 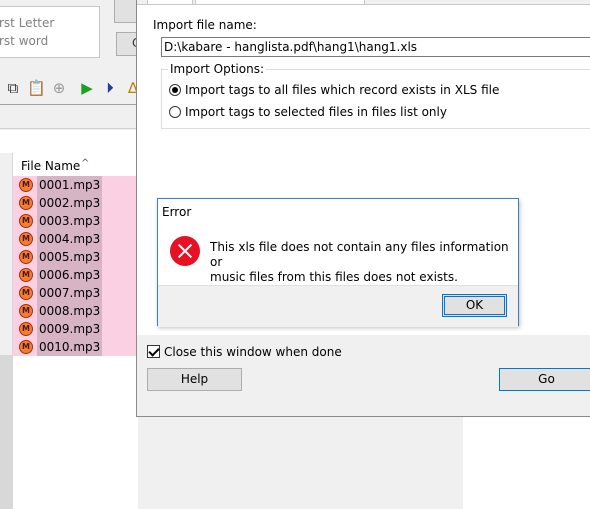 What do you see at coordinates (185, 251) in the screenshot?
I see `error-icon` at bounding box center [185, 251].